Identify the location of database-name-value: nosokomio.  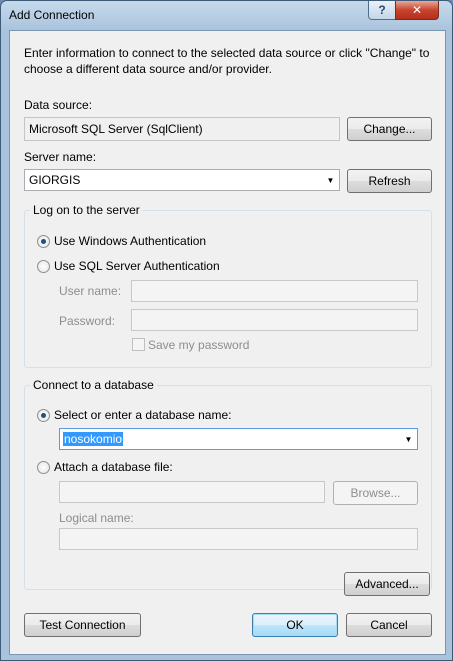
(93, 439).